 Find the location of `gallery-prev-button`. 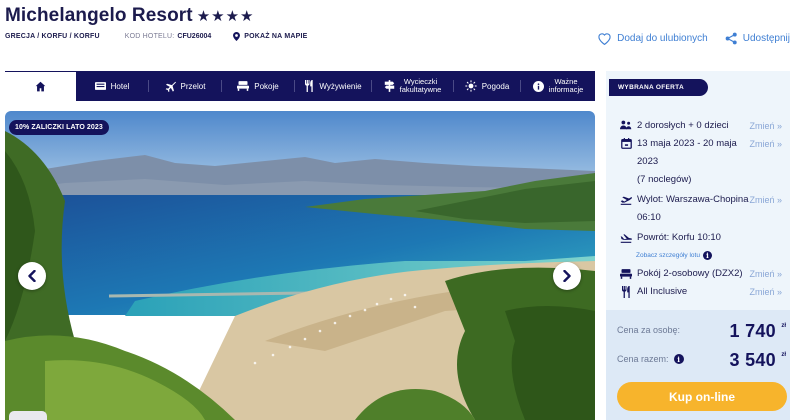

gallery-prev-button is located at coordinates (32, 276).